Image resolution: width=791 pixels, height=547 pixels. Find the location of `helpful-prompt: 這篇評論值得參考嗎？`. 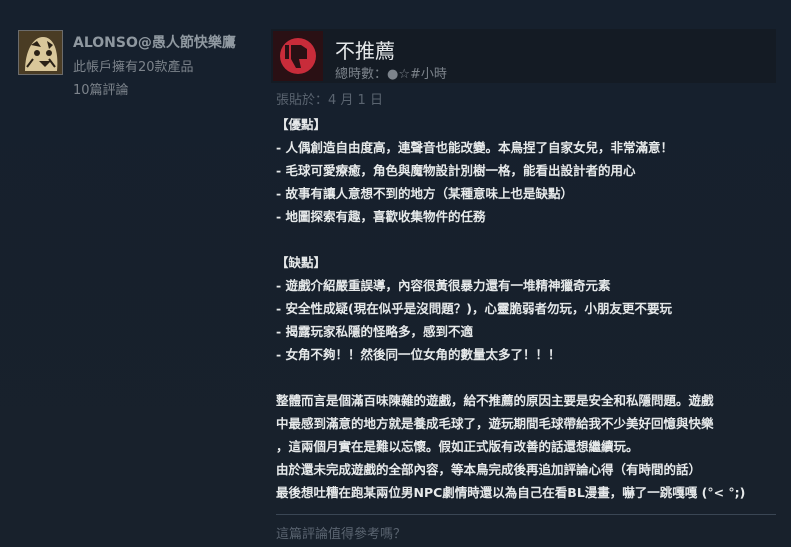

helpful-prompt: 這篇評論值得參考嗎？ is located at coordinates (341, 534).